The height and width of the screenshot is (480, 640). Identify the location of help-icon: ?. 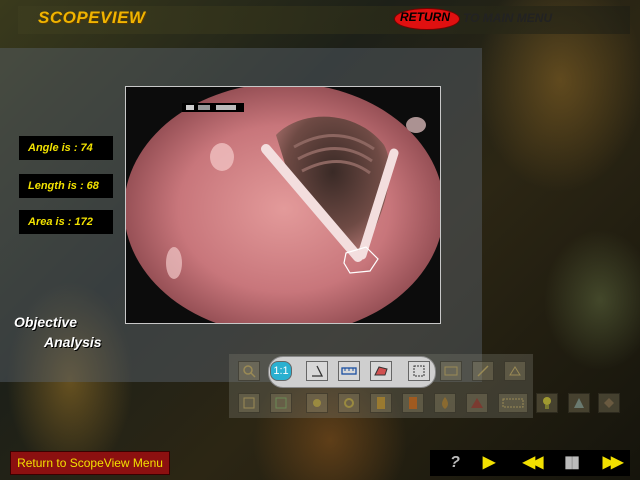
(455, 463).